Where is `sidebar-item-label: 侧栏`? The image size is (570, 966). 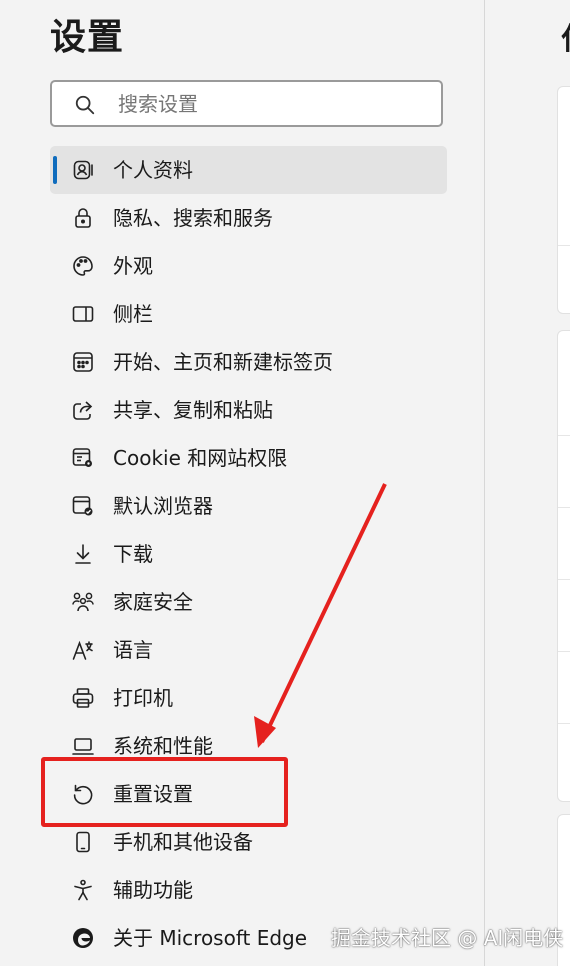
sidebar-item-label: 侧栏 is located at coordinates (133, 314).